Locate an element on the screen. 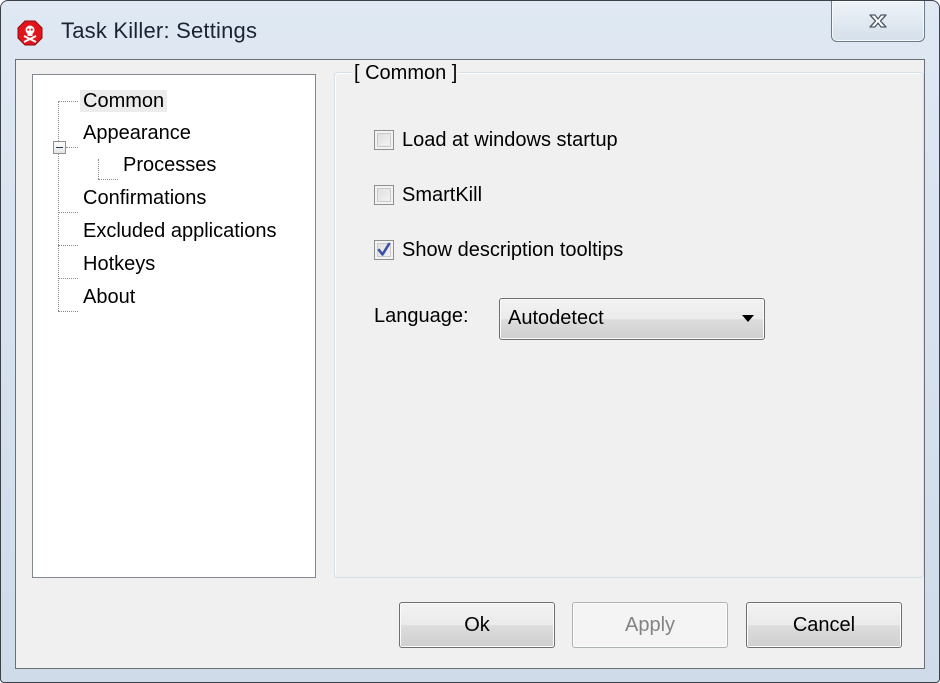 This screenshot has width=940, height=683. window-title: Task Killer: Settings is located at coordinates (159, 30).